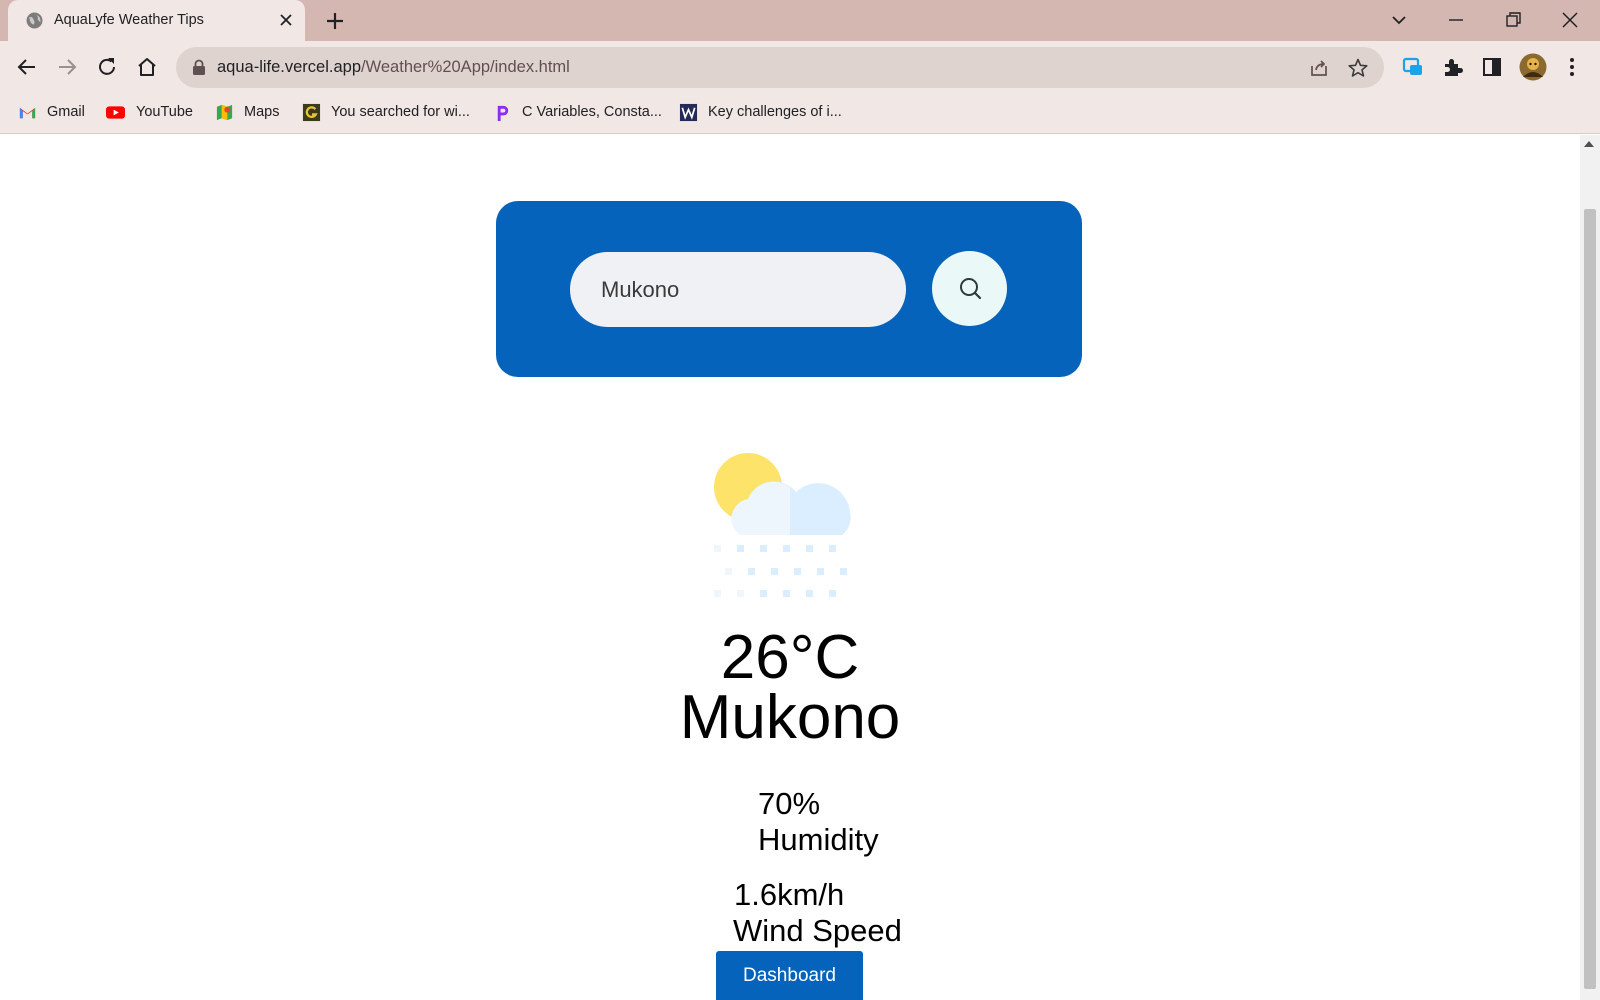 Image resolution: width=1600 pixels, height=1000 pixels. I want to click on maps-icon, so click(224, 112).